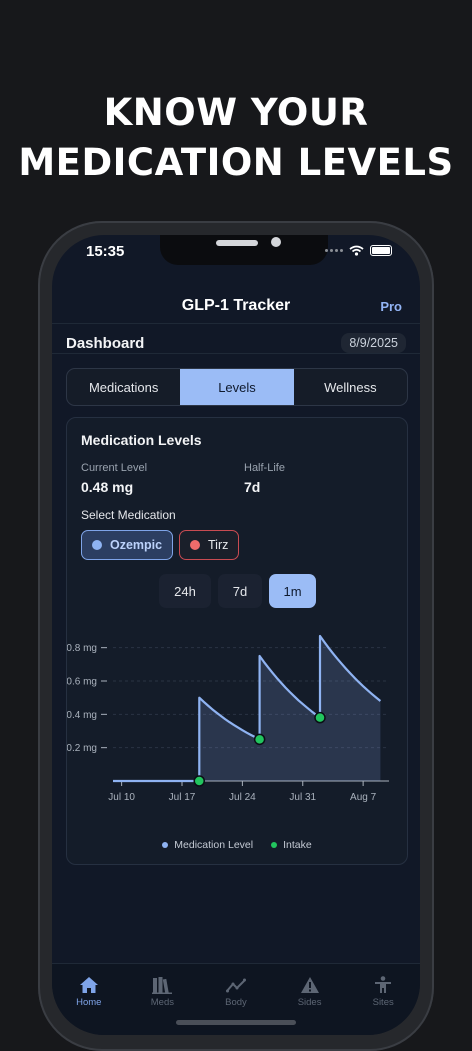  I want to click on medication-ozempic-label: Ozempic, so click(136, 545).